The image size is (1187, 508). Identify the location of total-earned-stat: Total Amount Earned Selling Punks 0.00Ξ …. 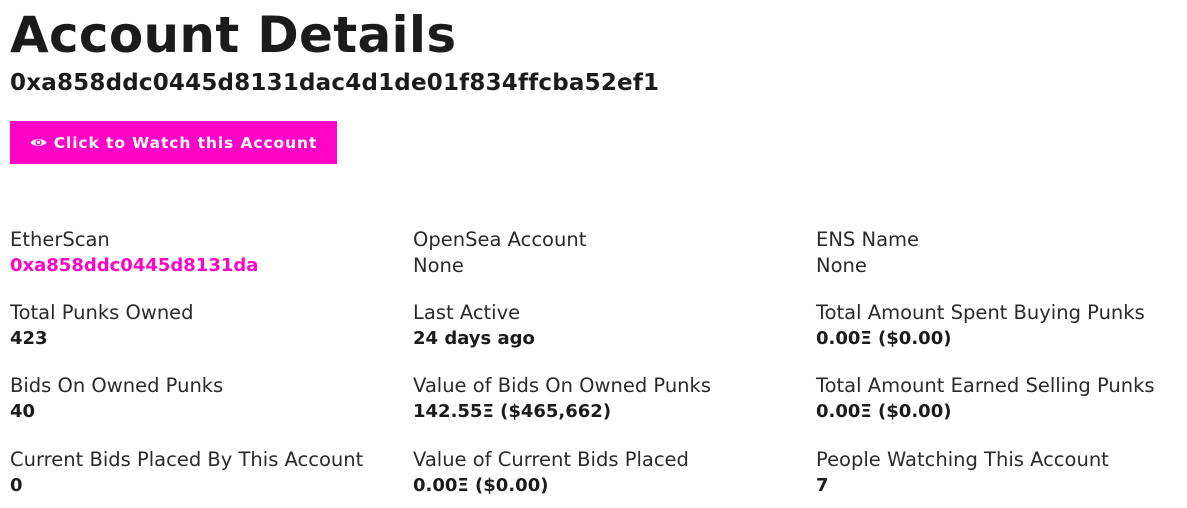
(1001, 399).